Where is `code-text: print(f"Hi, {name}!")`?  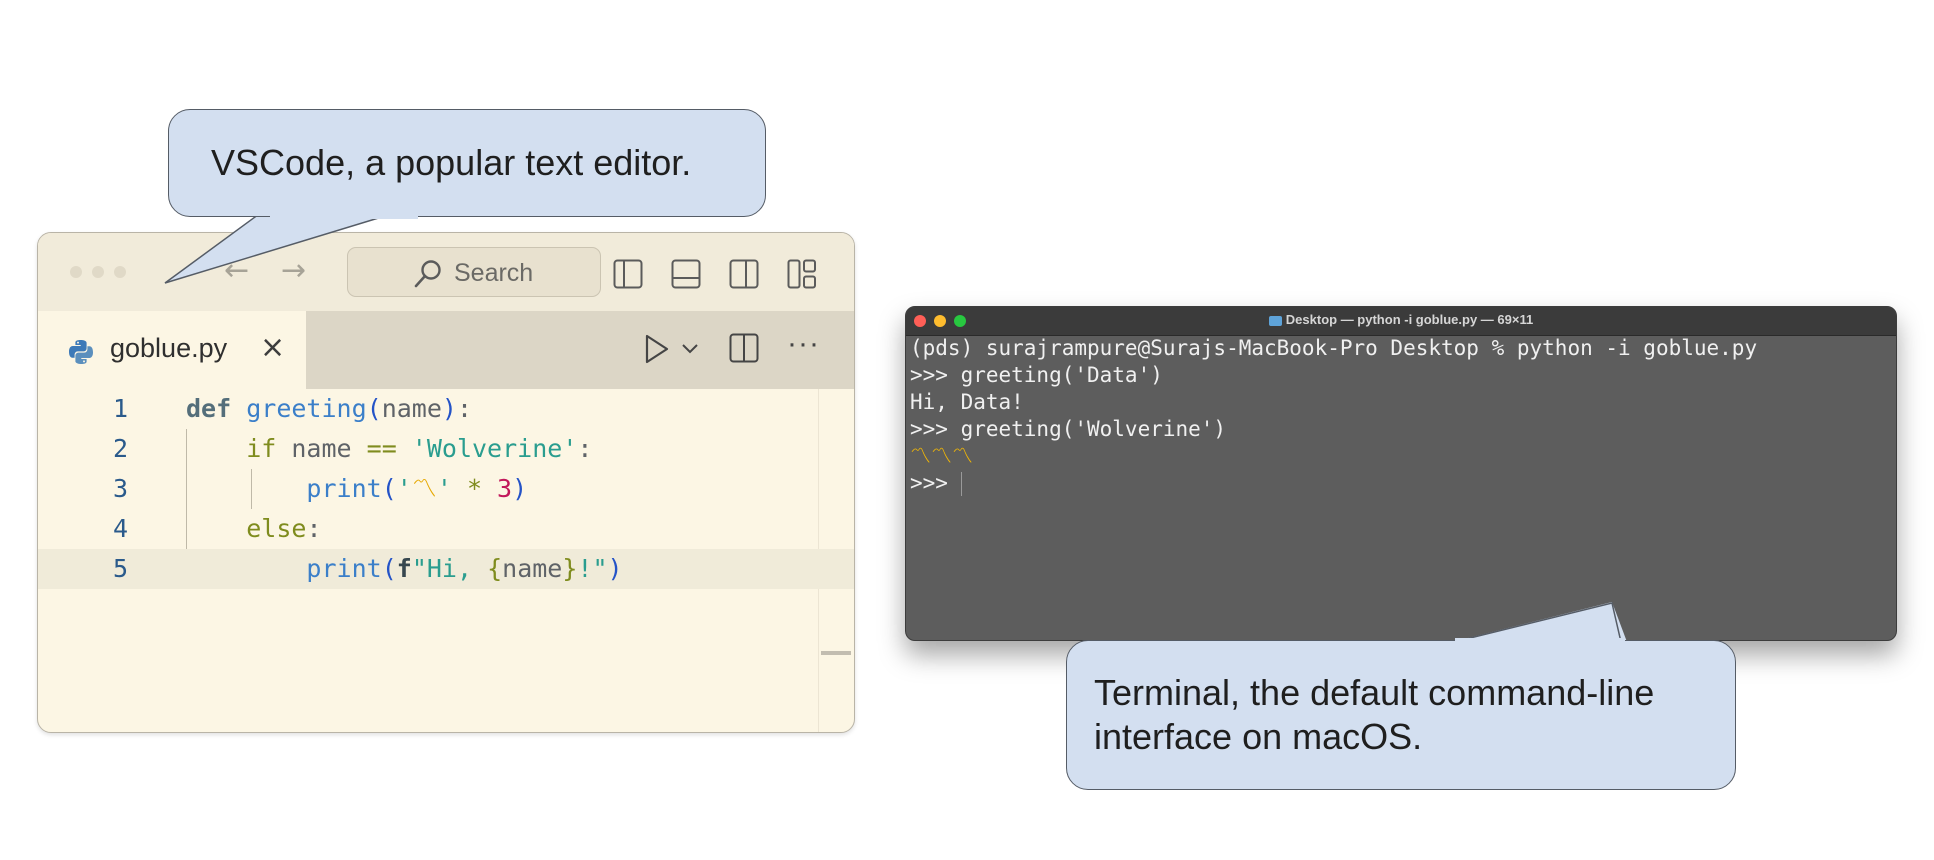 code-text: print(f"Hi, {name}!") is located at coordinates (404, 569).